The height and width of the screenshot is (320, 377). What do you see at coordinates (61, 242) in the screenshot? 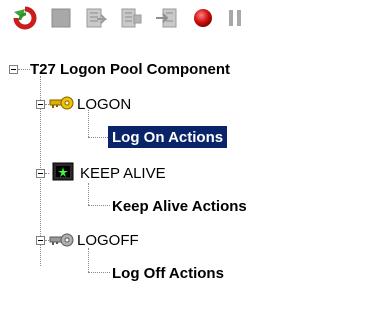
I see `key-gray-icon` at bounding box center [61, 242].